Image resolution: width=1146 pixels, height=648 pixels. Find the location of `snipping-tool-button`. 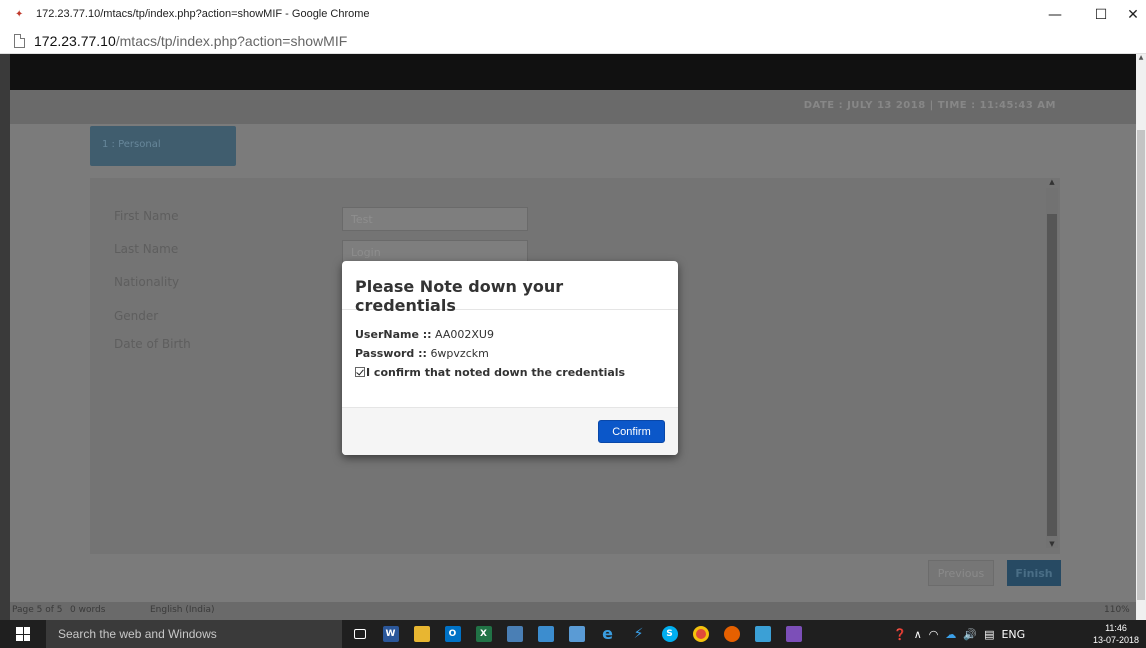

snipping-tool-button is located at coordinates (514, 634).